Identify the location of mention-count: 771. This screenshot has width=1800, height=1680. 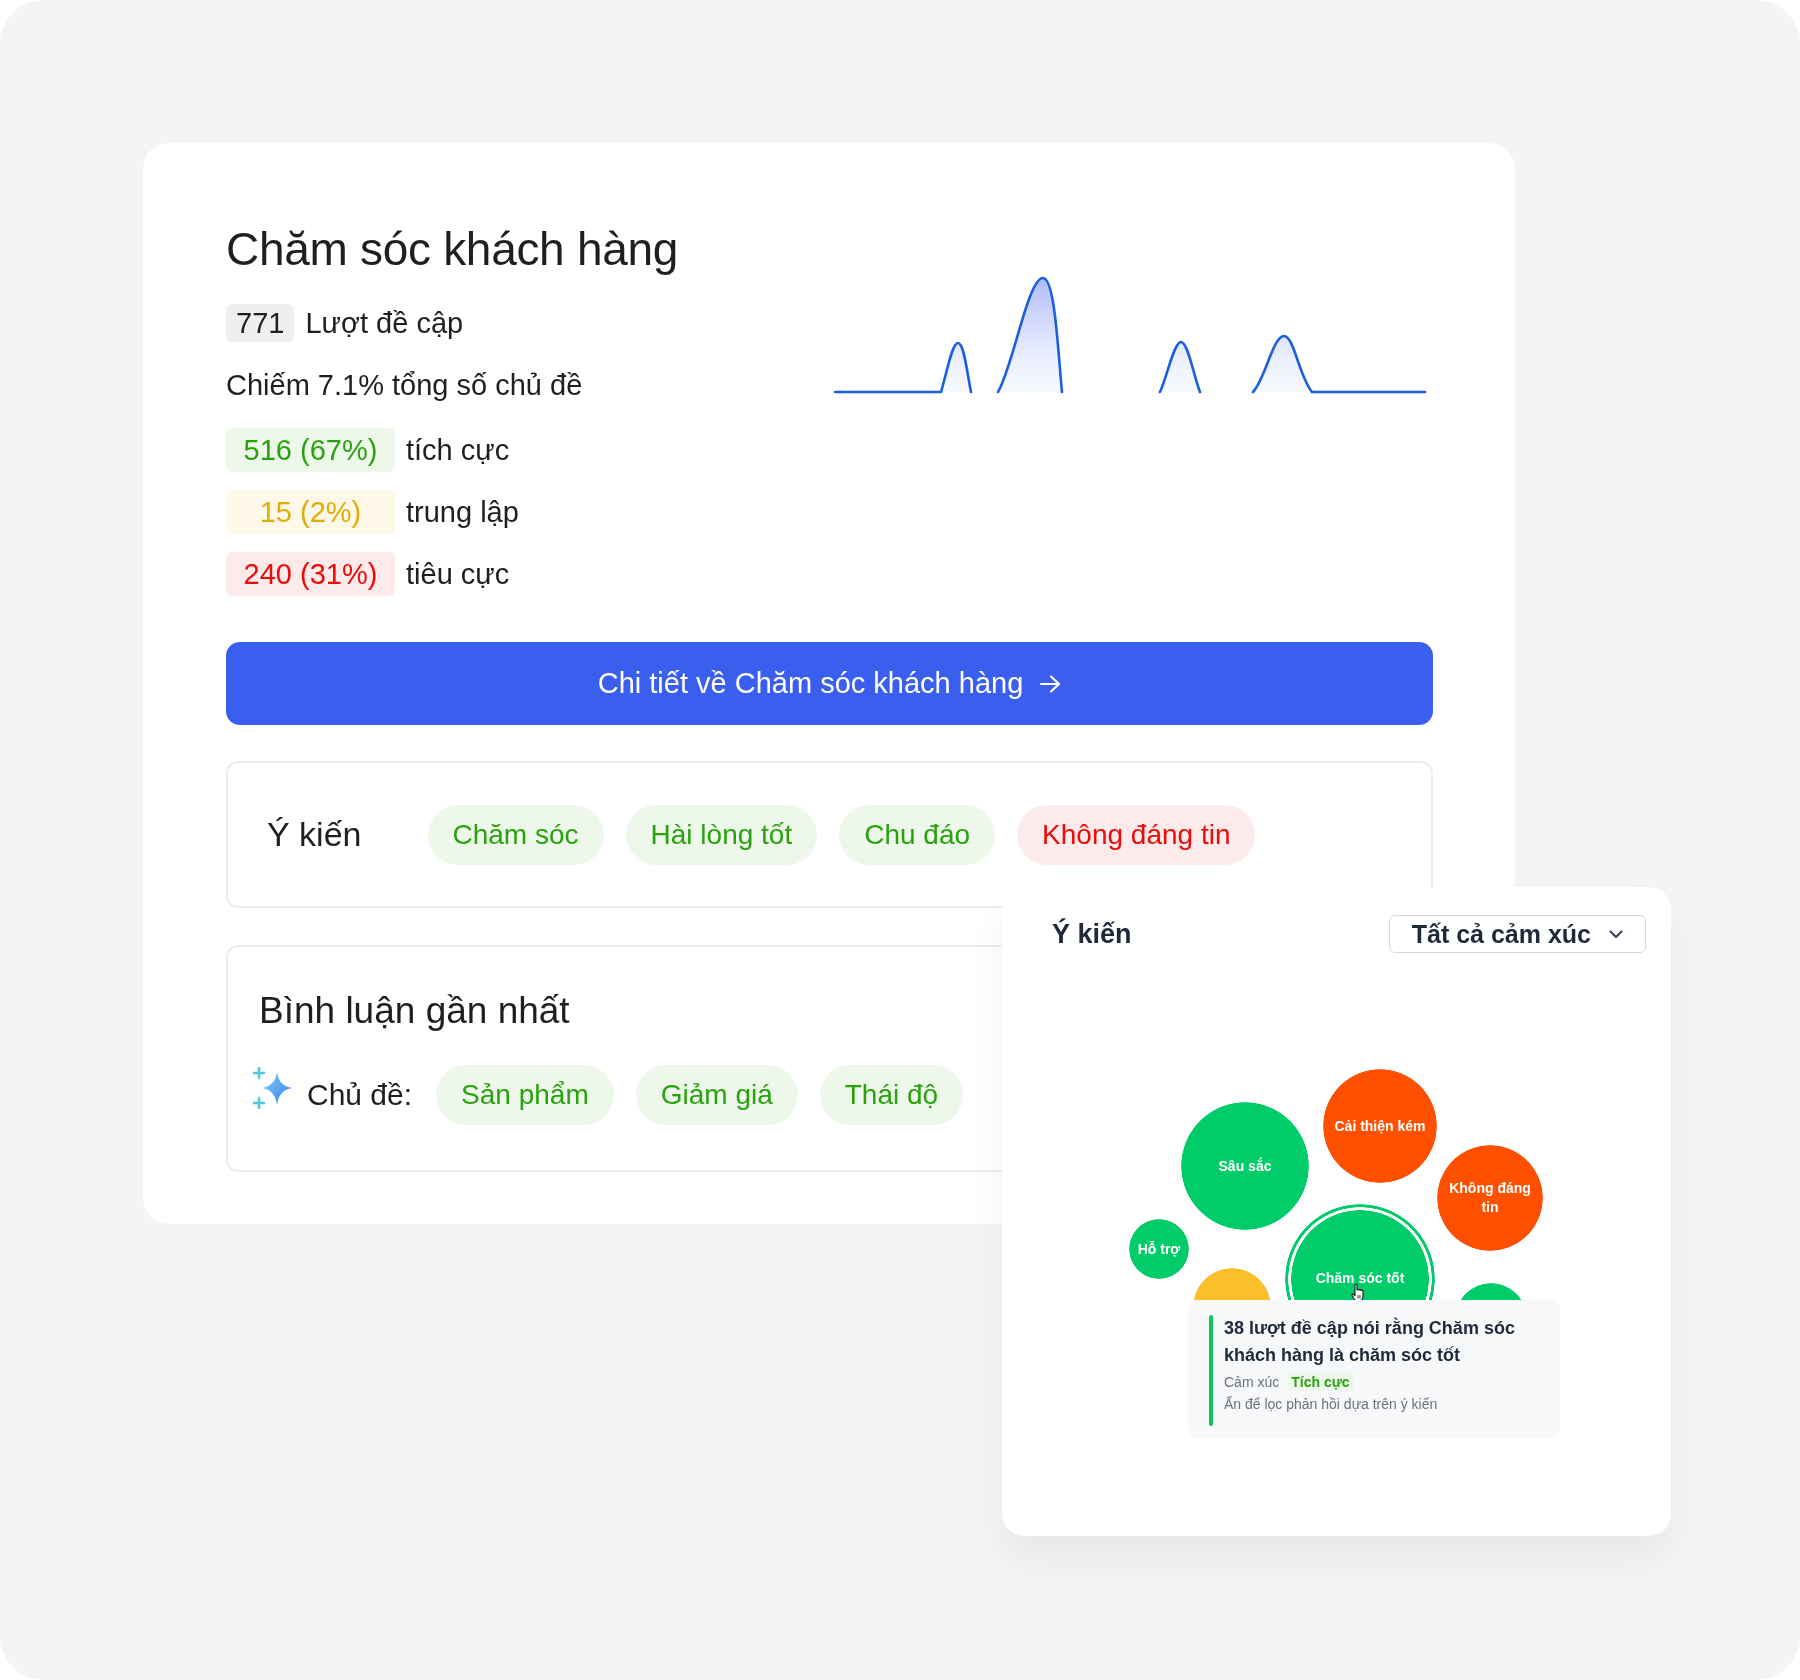
(260, 323).